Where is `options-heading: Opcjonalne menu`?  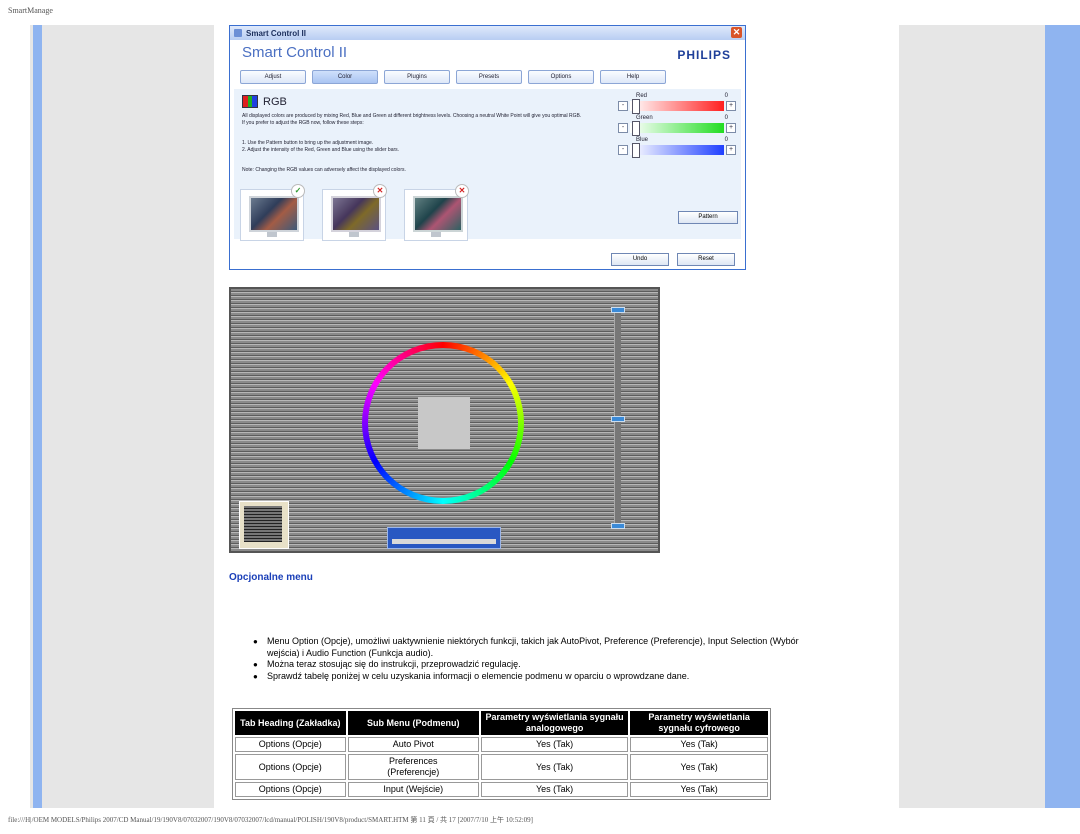 options-heading: Opcjonalne menu is located at coordinates (271, 577).